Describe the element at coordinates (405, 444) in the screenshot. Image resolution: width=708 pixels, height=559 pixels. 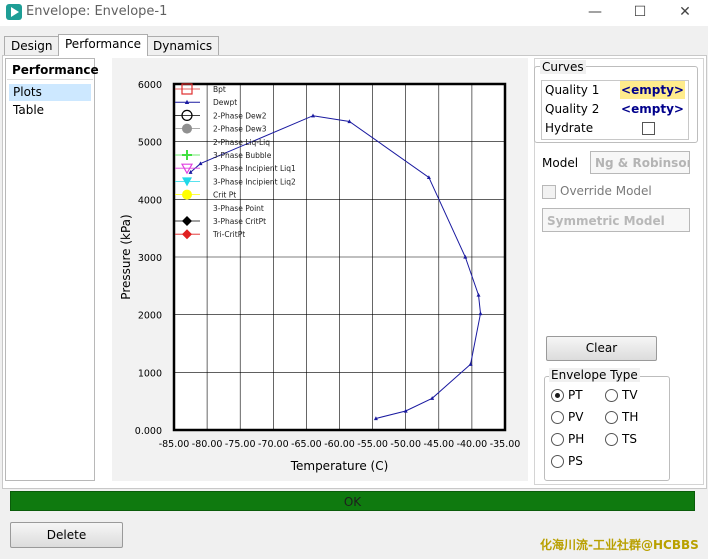
I see `x-tick-label: -50.00` at that location.